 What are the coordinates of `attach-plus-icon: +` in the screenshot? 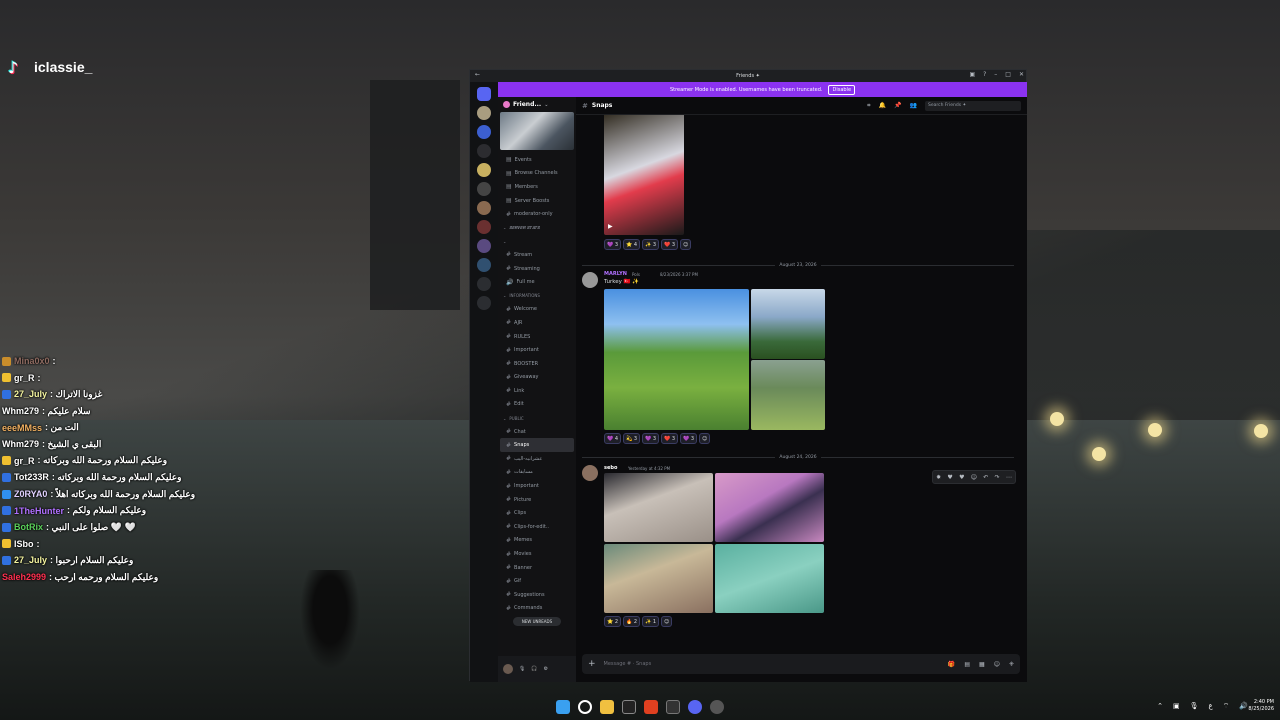 It's located at (592, 664).